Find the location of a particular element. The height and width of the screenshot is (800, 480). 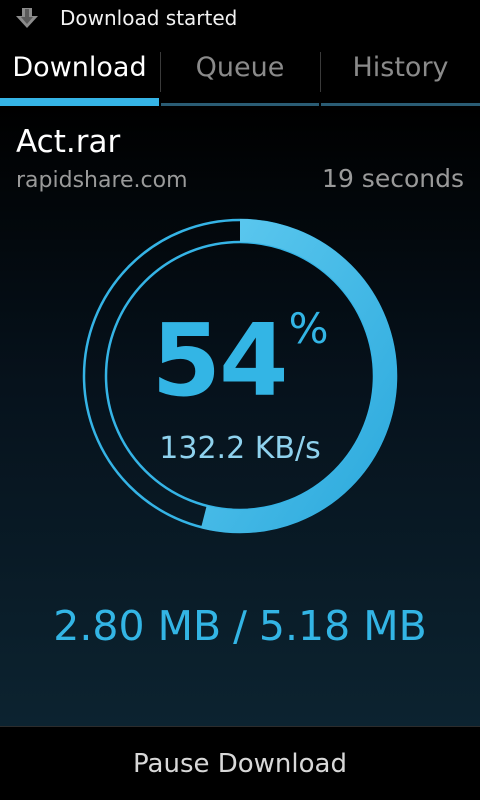

file-name: Act.rar is located at coordinates (68, 142).